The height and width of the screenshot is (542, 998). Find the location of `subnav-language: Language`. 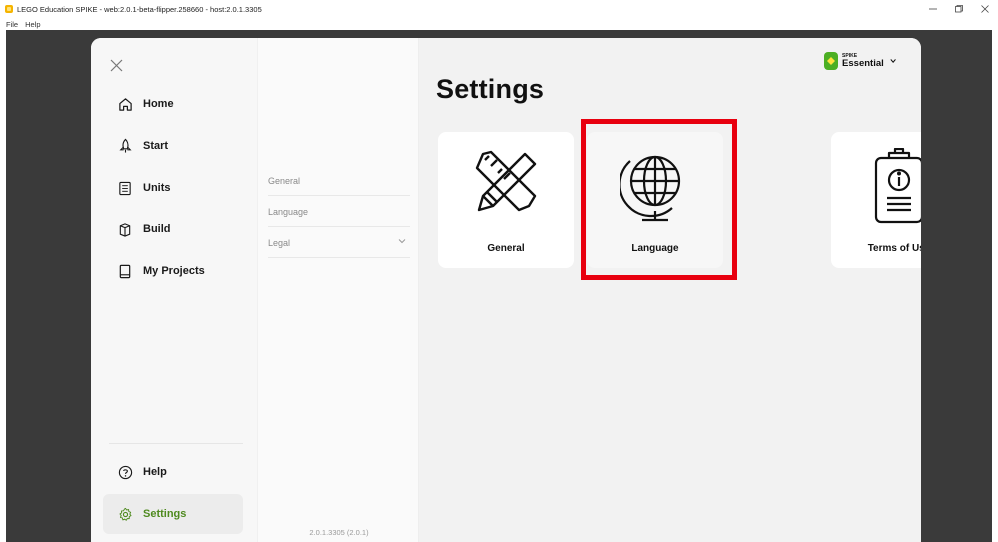

subnav-language: Language is located at coordinates (339, 212).